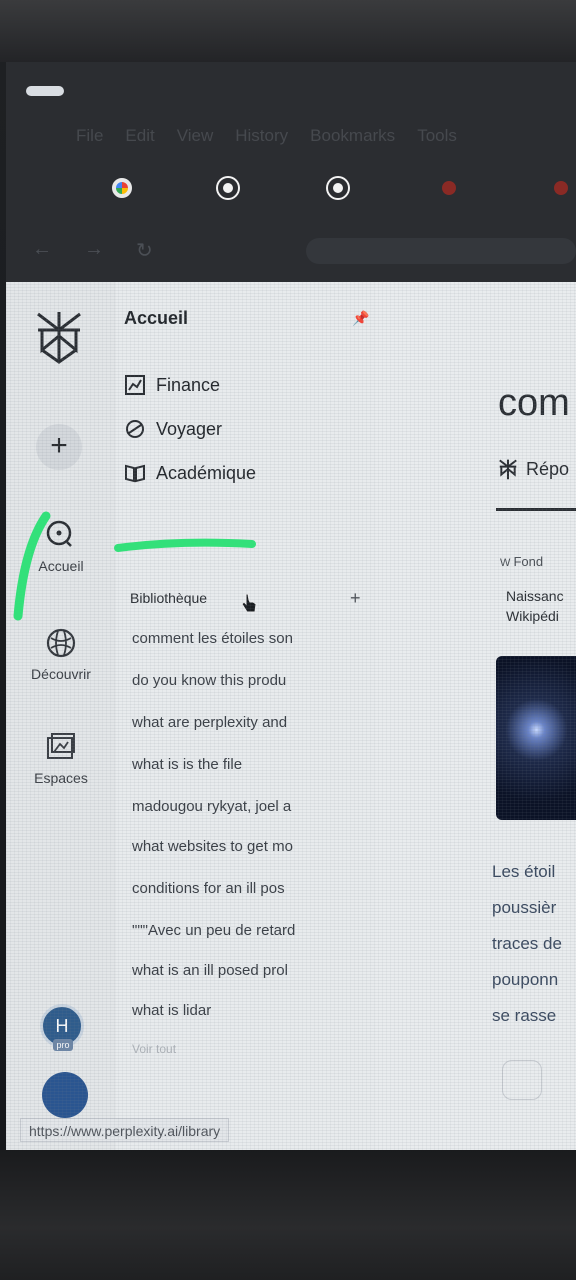 This screenshot has width=576, height=1280. Describe the element at coordinates (524, 1015) in the screenshot. I see `answer-line: se rasse` at that location.